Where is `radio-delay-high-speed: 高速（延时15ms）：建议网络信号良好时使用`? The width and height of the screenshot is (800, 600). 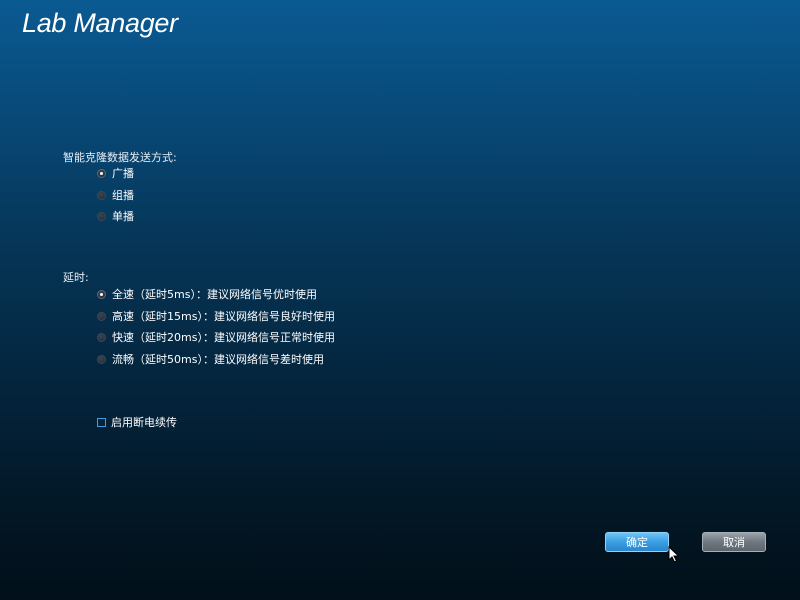
radio-delay-high-speed: 高速（延时15ms）：建议网络信号良好时使用 is located at coordinates (216, 316).